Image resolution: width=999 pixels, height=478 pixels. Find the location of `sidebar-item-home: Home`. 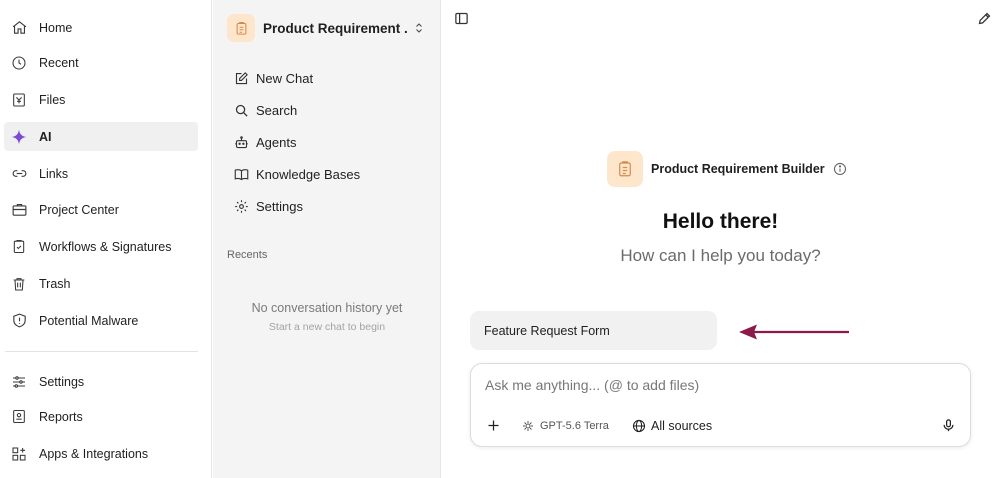

sidebar-item-home: Home is located at coordinates (101, 27).